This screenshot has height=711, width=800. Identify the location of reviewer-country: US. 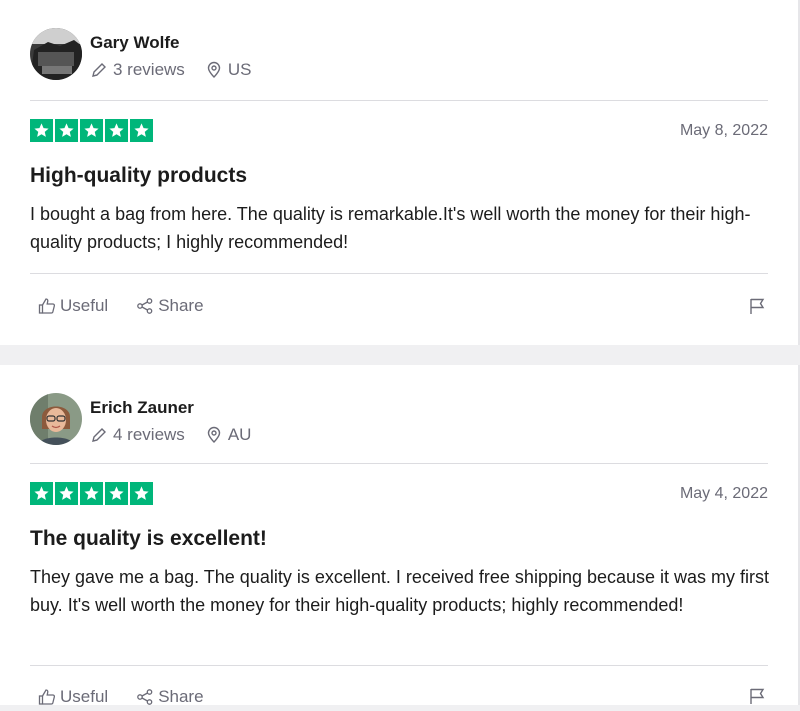
(239, 69).